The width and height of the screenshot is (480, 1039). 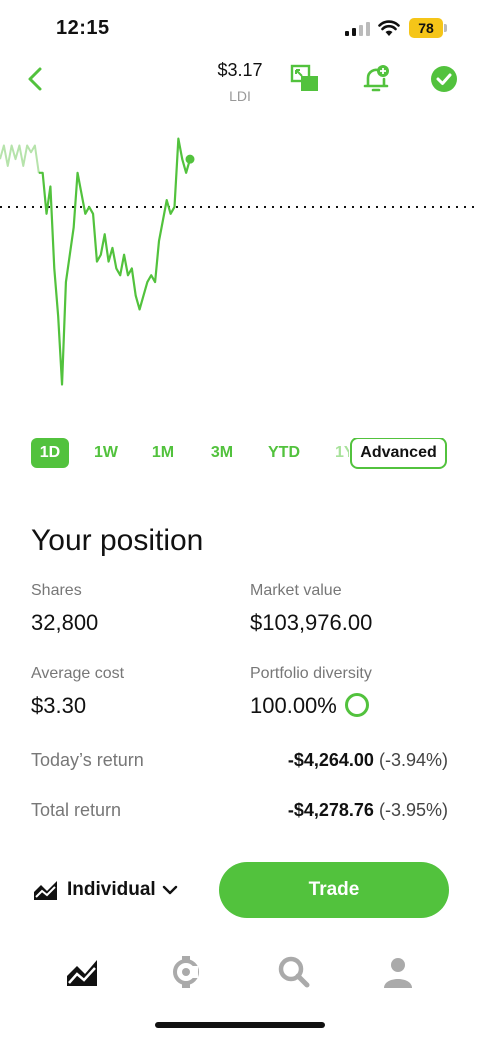 I want to click on today-return-pct: (-3.94%), so click(x=413, y=760).